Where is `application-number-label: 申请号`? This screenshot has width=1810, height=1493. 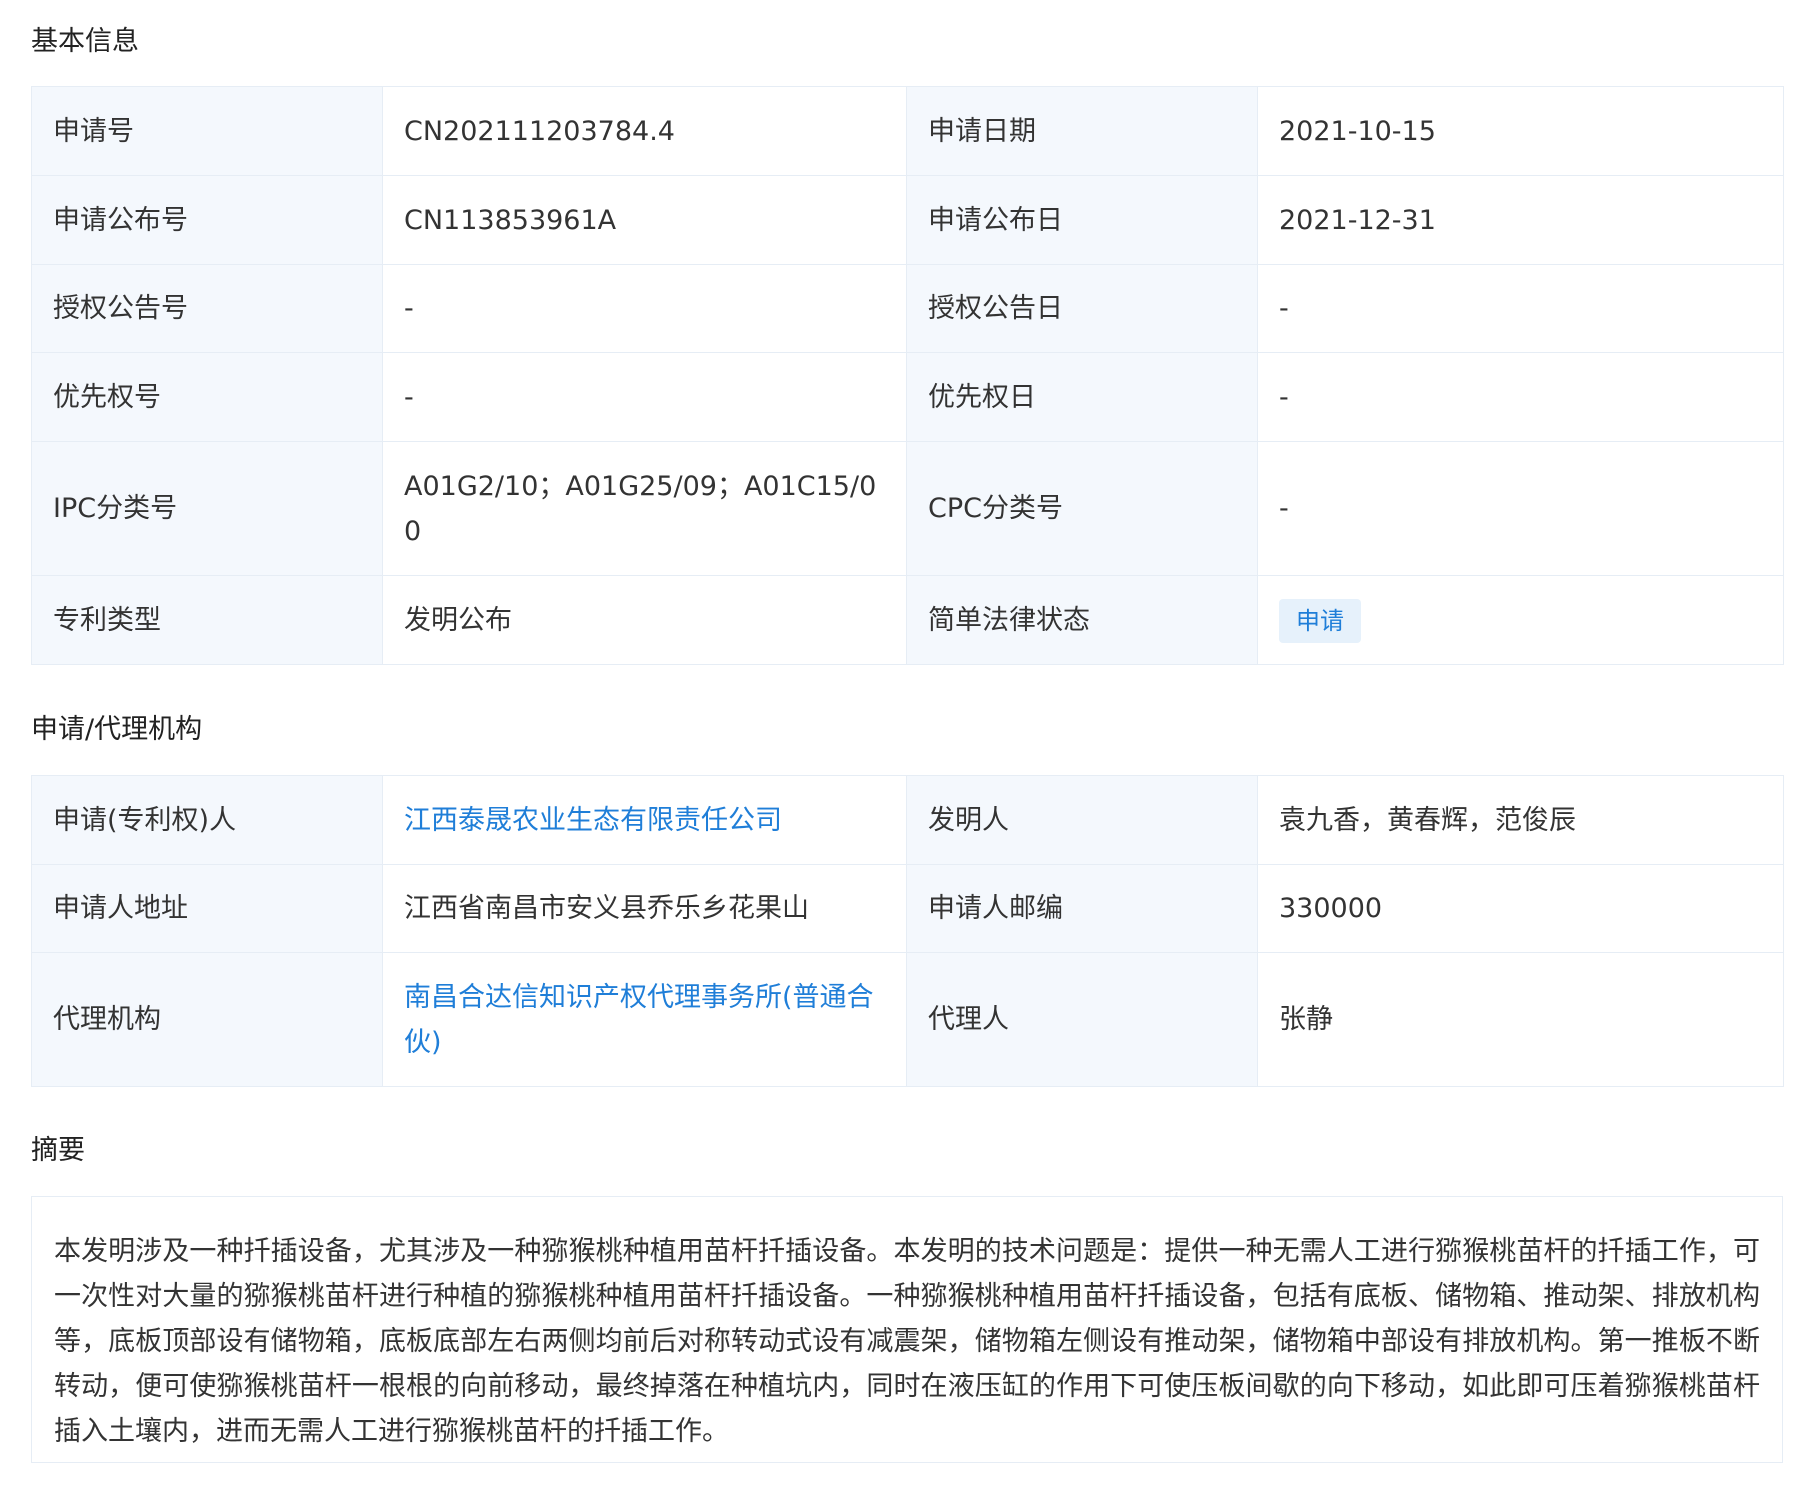 application-number-label: 申请号 is located at coordinates (207, 131).